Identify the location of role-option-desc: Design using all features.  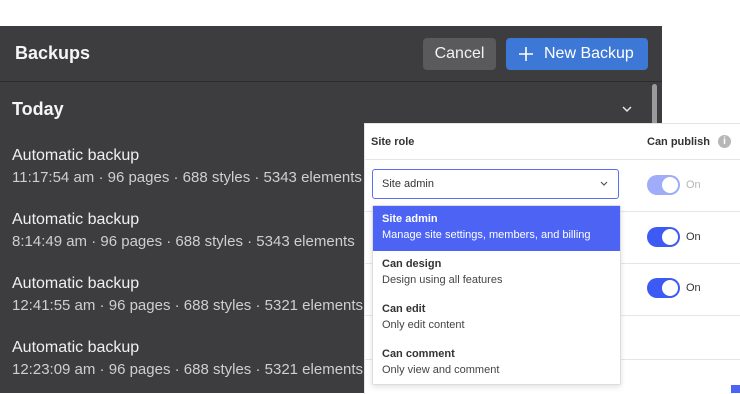
(442, 280).